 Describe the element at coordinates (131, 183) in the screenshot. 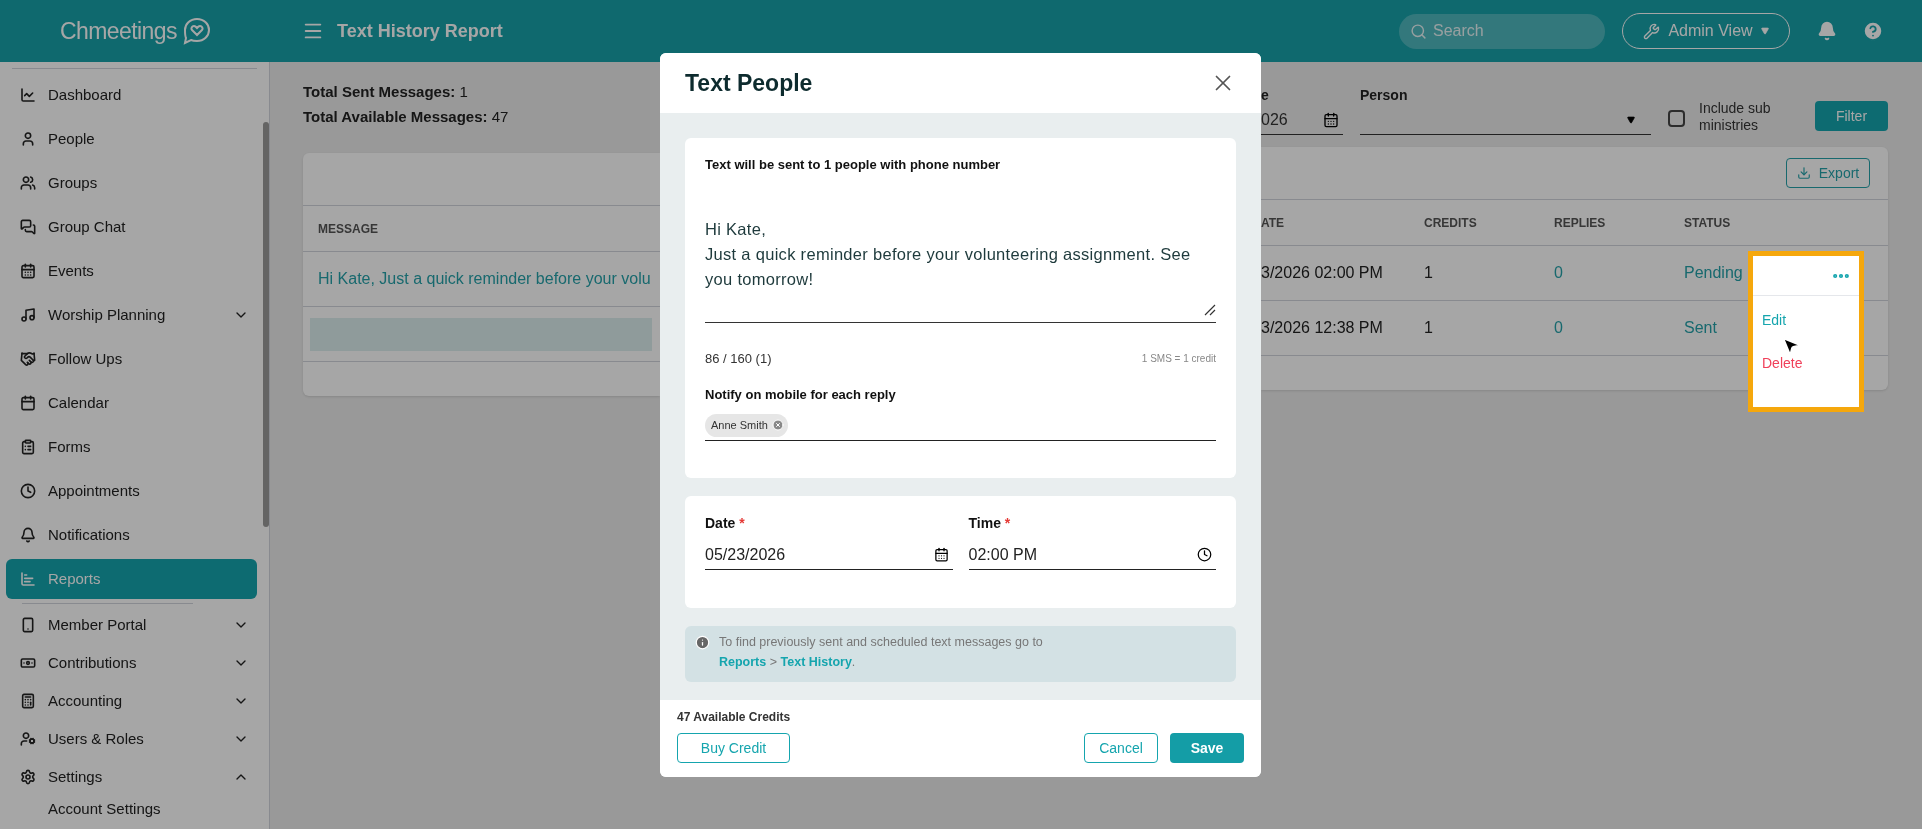

I see `sidebar-item: Groups` at that location.